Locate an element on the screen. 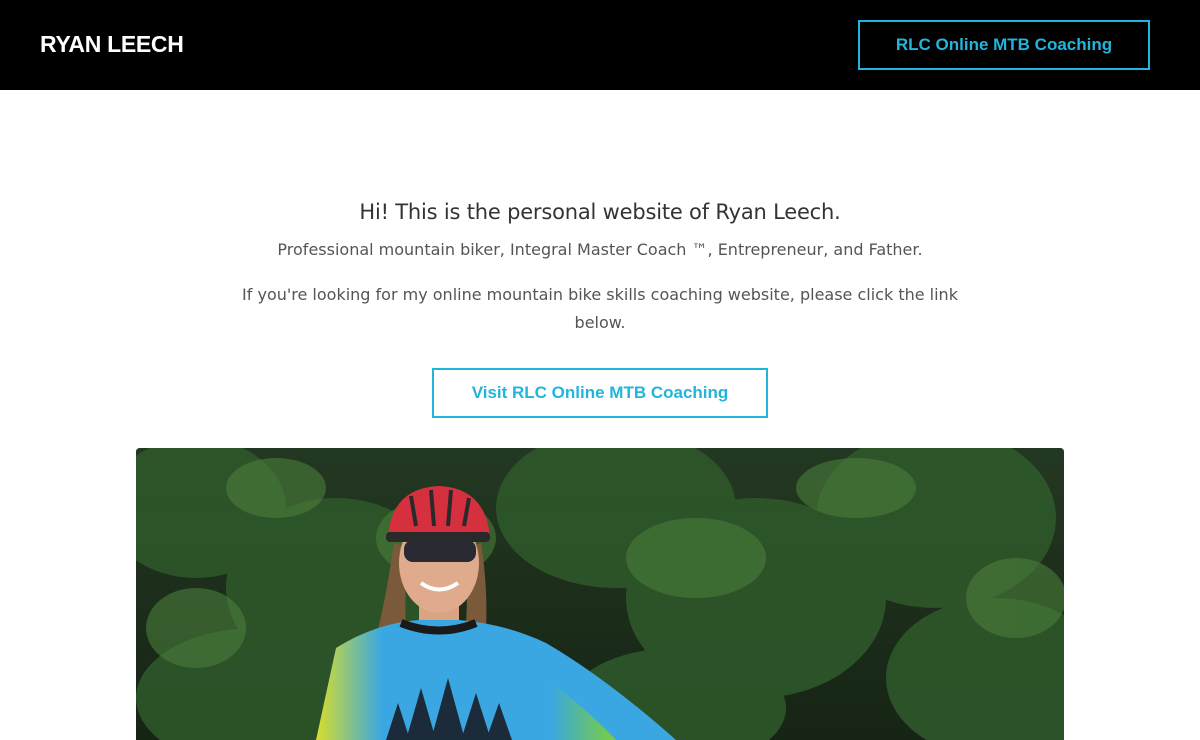 The image size is (1200, 740). visit-coaching-button: Visit RLC Online MTB Coaching is located at coordinates (600, 393).